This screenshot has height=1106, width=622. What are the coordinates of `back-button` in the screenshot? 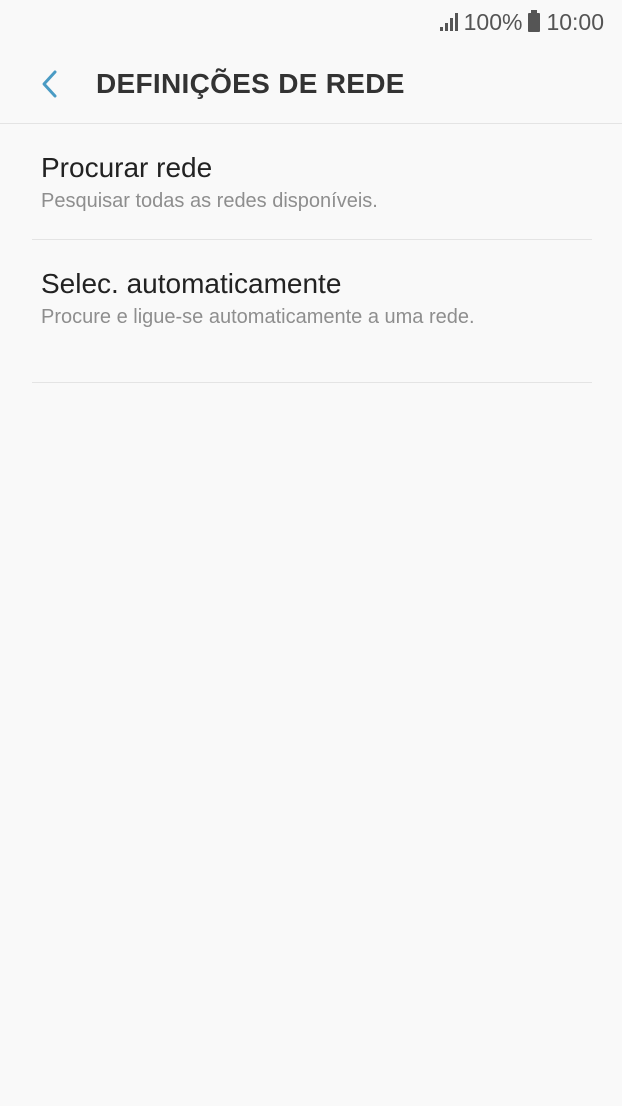 It's located at (50, 84).